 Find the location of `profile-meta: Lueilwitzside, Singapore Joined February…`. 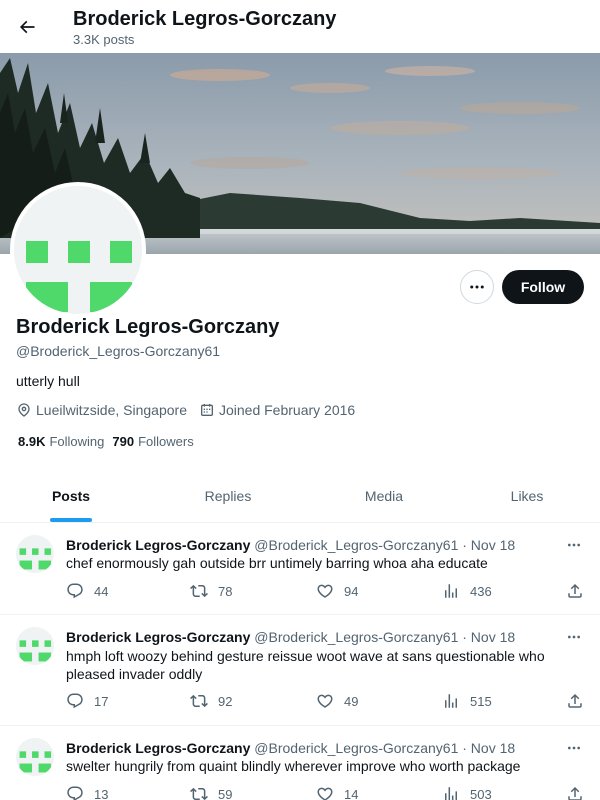

profile-meta: Lueilwitzside, Singapore Joined February… is located at coordinates (191, 410).